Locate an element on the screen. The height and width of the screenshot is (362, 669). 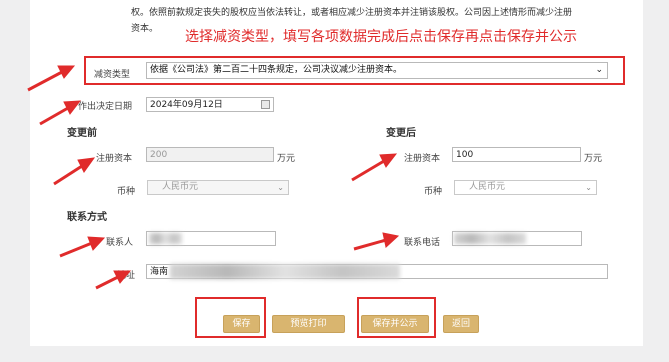
reduction-type-value: 依据《公司法》第二百二十四条规定，公司决议减少注册资本。 is located at coordinates (276, 70).